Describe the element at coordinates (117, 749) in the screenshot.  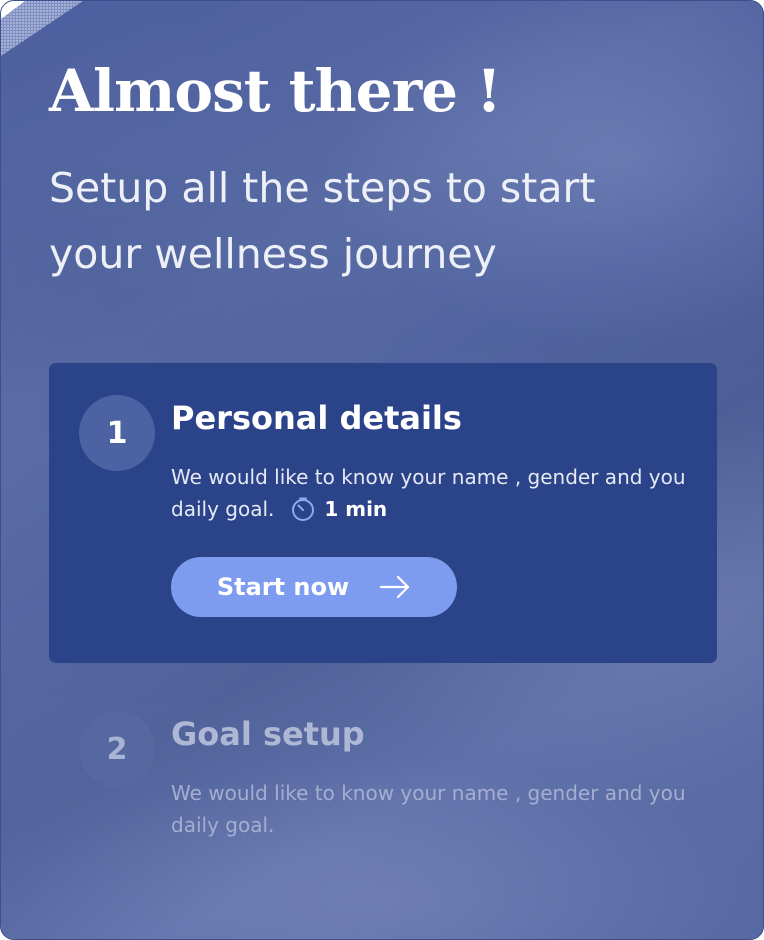
I see `step-number-badge: 2` at that location.